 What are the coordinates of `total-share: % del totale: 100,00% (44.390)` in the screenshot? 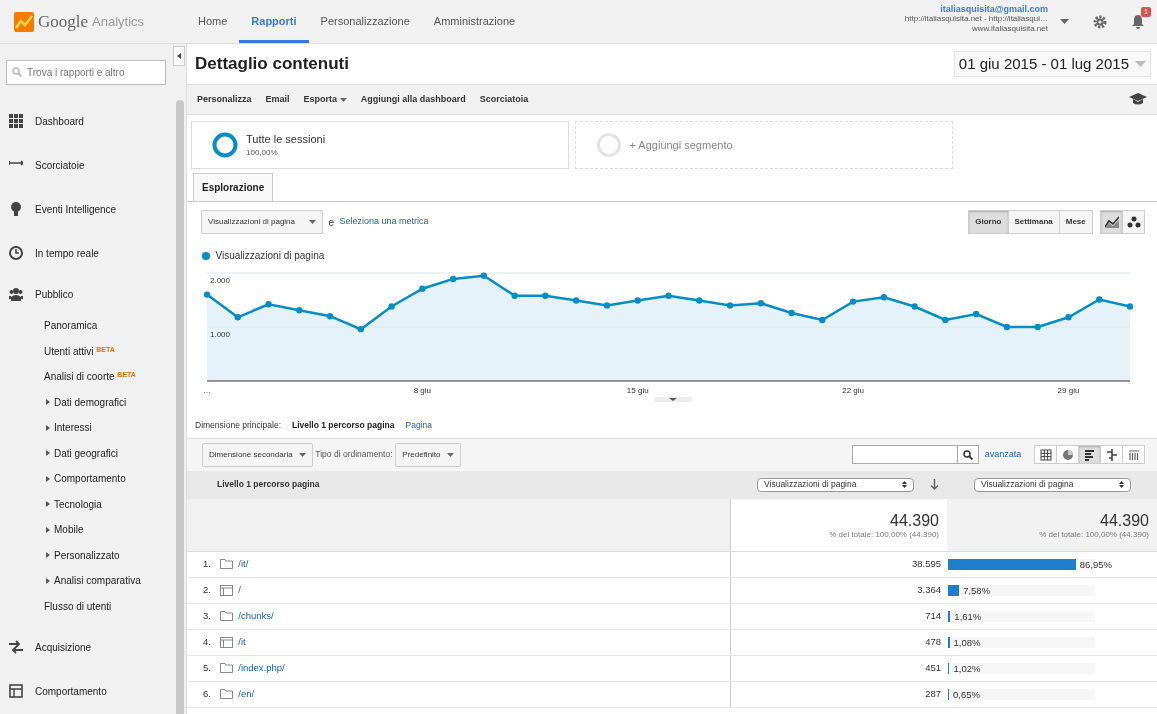 It's located at (1093, 534).